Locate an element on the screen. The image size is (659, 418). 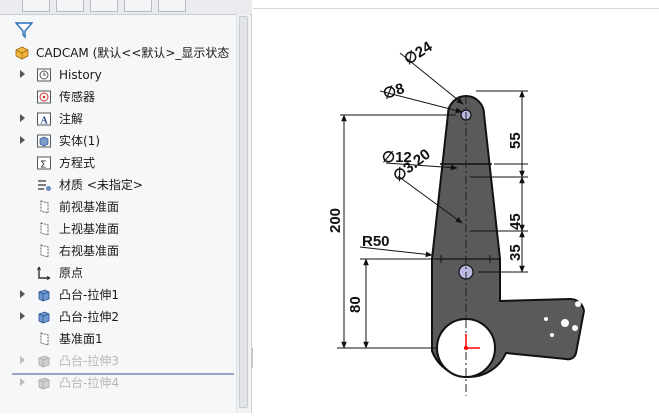
tab-configuration-manager is located at coordinates (104, 6).